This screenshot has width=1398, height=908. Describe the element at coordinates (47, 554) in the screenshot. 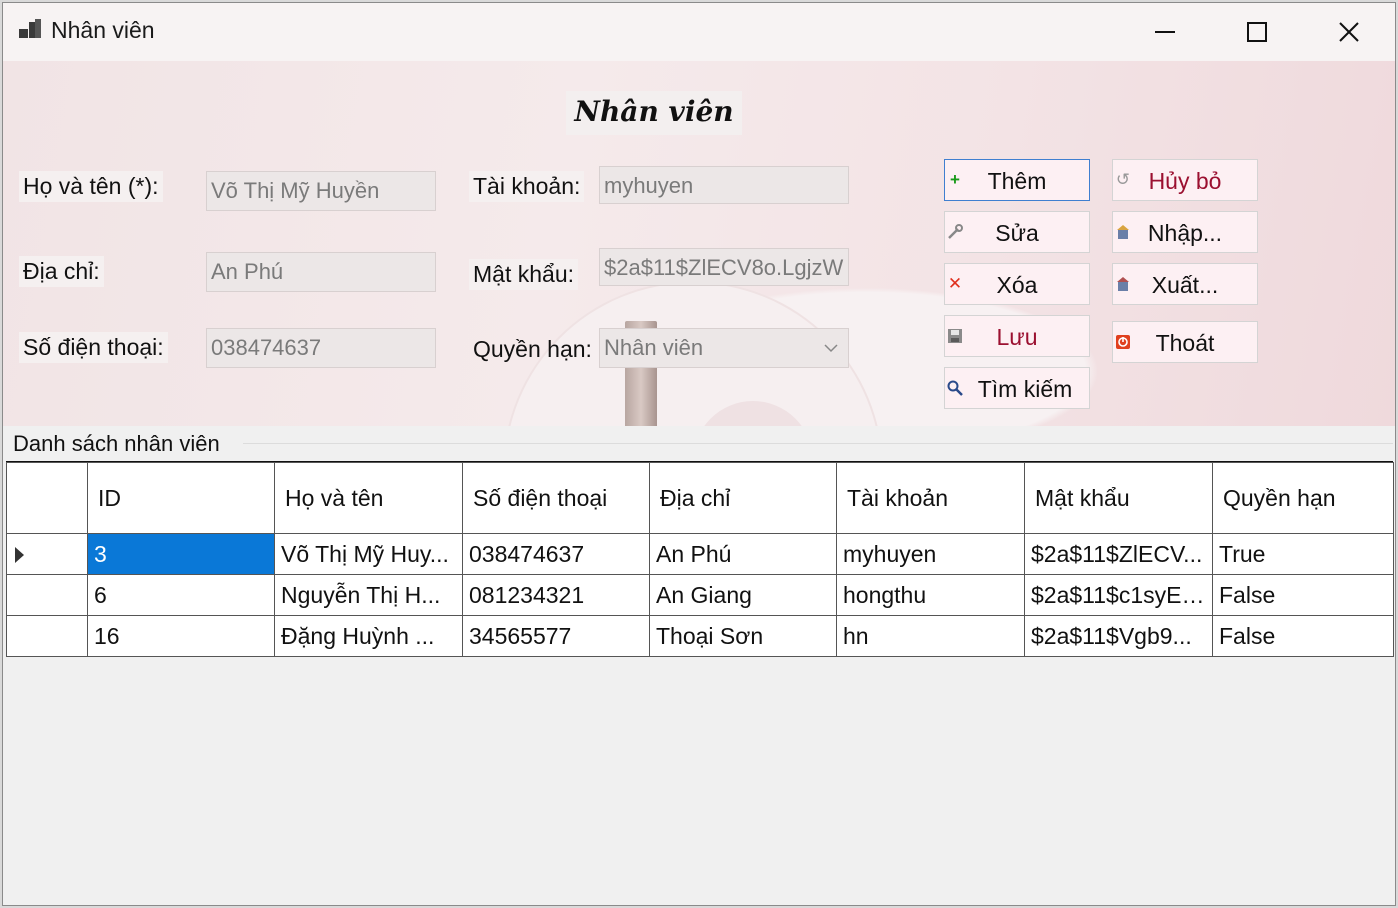

I see `row-header-selected` at that location.